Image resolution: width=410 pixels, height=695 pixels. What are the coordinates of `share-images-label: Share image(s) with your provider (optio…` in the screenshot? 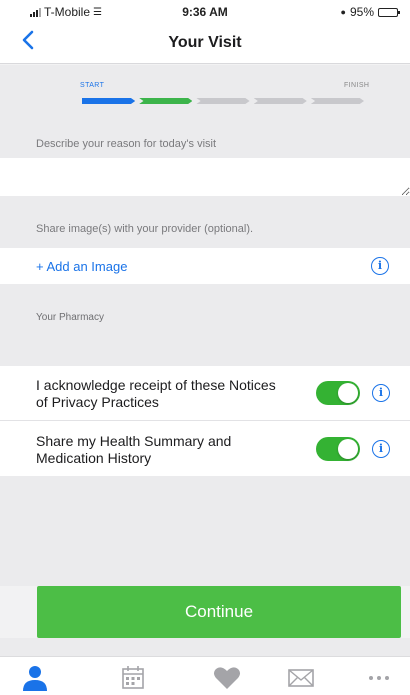 It's located at (145, 229).